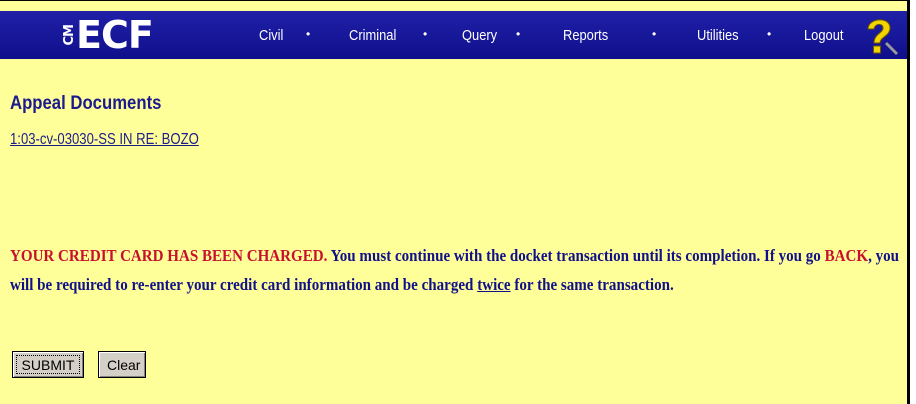 The height and width of the screenshot is (404, 916). Describe the element at coordinates (718, 35) in the screenshot. I see `nav-item-utilities: Utilities` at that location.